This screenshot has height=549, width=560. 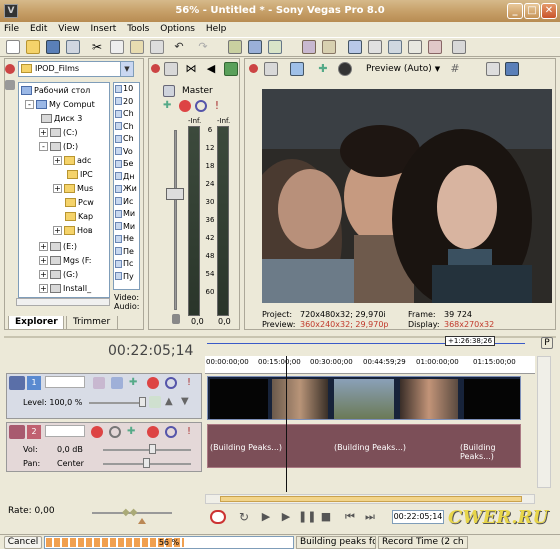 What do you see at coordinates (459, 47) in the screenshot?
I see `whats-this-icon` at bounding box center [459, 47].